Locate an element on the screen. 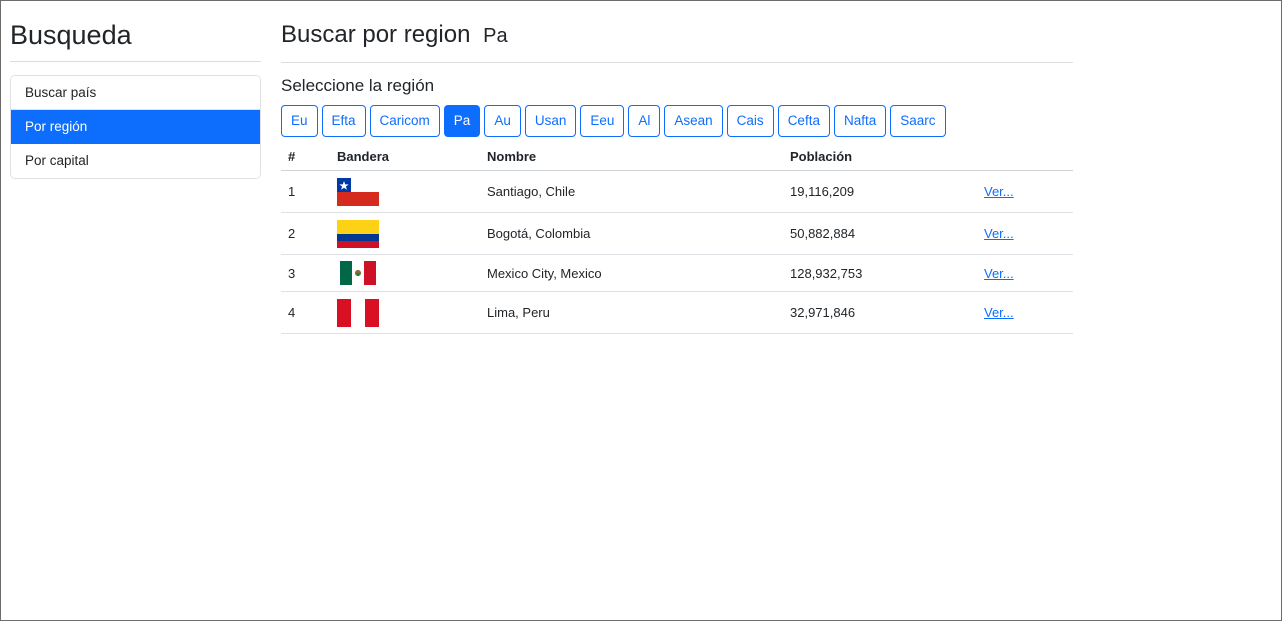 The height and width of the screenshot is (621, 1282). row-population: 32,971,846 is located at coordinates (880, 313).